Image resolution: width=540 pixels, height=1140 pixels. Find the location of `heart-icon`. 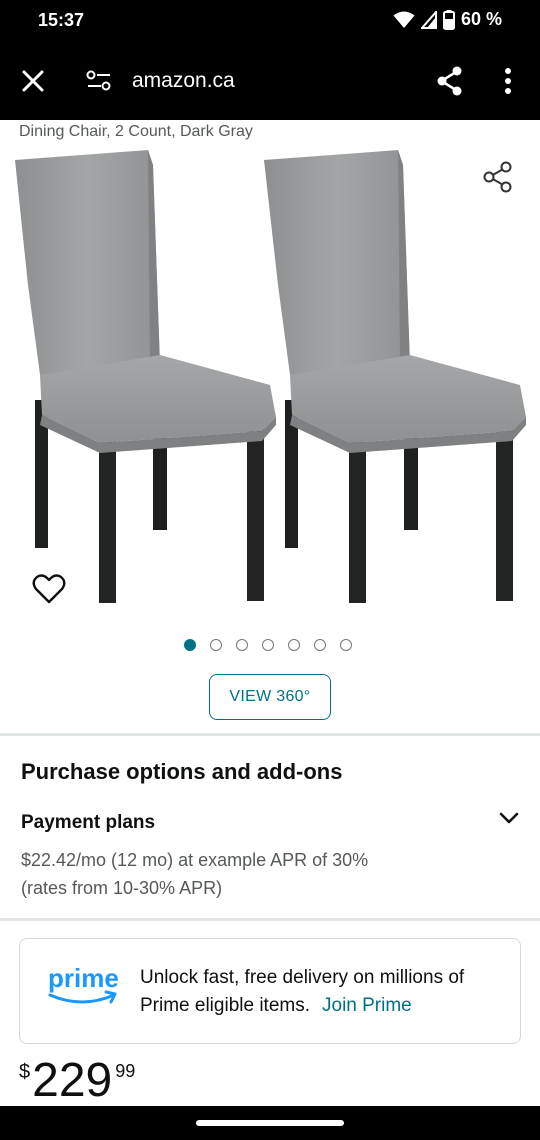

heart-icon is located at coordinates (49, 589).